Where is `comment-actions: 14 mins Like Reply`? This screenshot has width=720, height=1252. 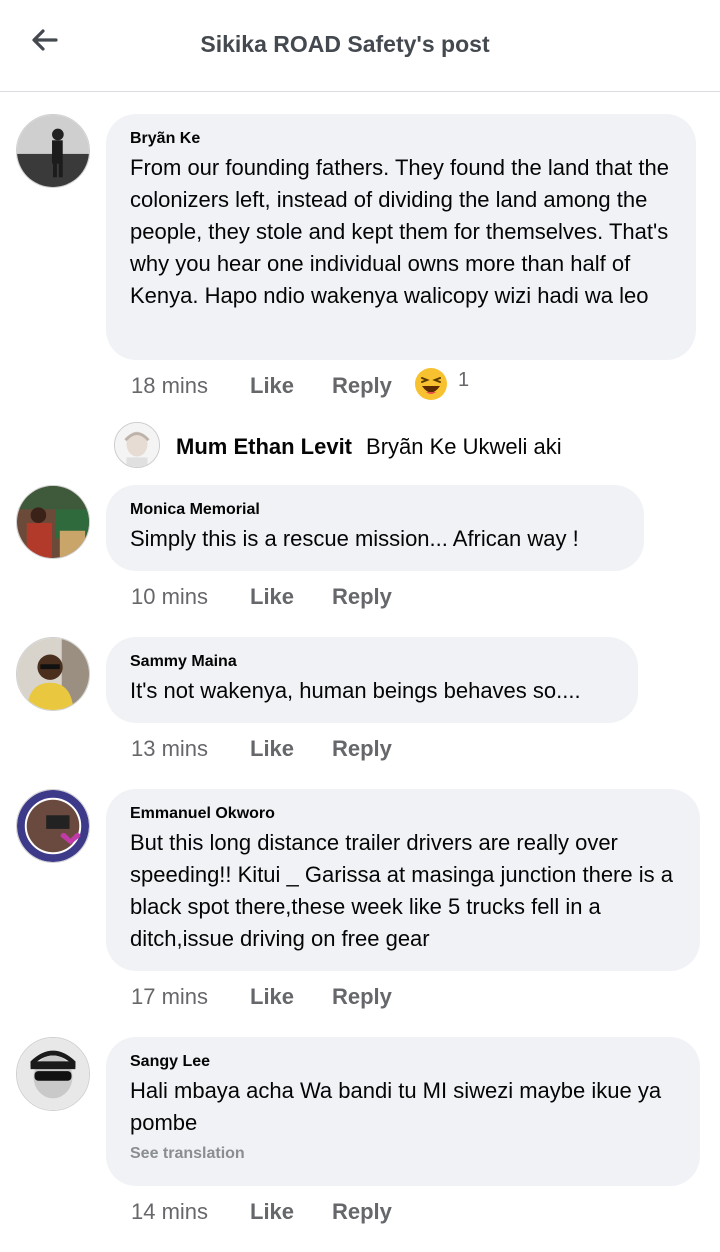
comment-actions: 14 mins Like Reply is located at coordinates (261, 1212).